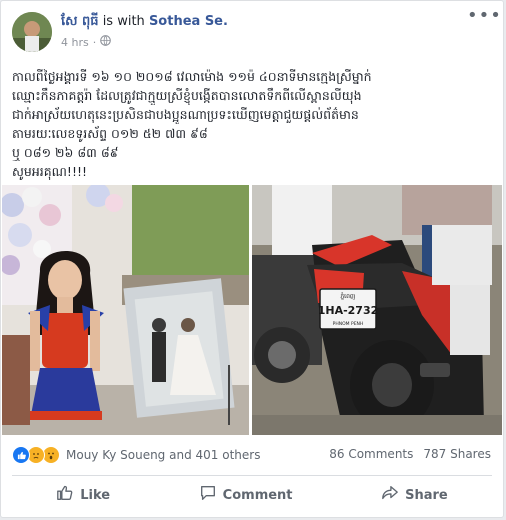 The image size is (506, 520). Describe the element at coordinates (49, 171) in the screenshot. I see `post-text-line: សូមអរគុណ!!!!` at that location.